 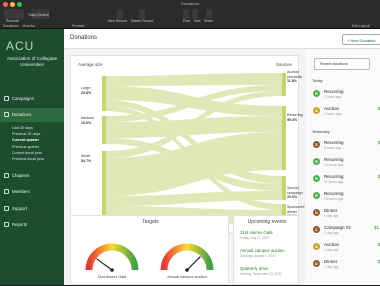 I want to click on donation-time: 14 hours ago, so click(x=334, y=165).